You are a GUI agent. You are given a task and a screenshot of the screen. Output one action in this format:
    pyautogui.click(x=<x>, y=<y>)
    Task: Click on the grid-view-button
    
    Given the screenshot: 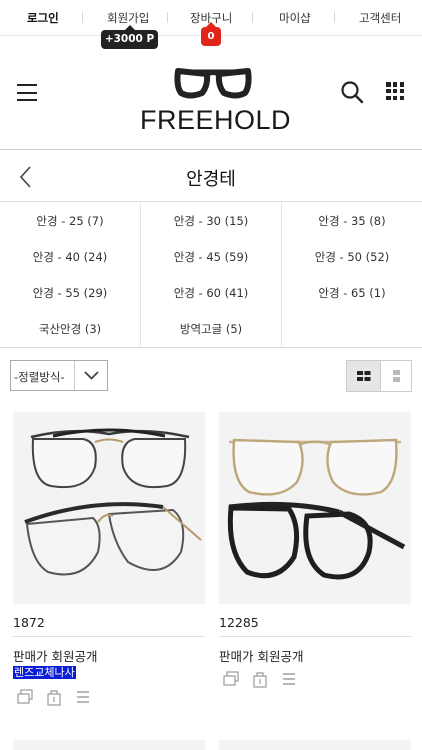 What is the action you would take?
    pyautogui.click(x=363, y=376)
    